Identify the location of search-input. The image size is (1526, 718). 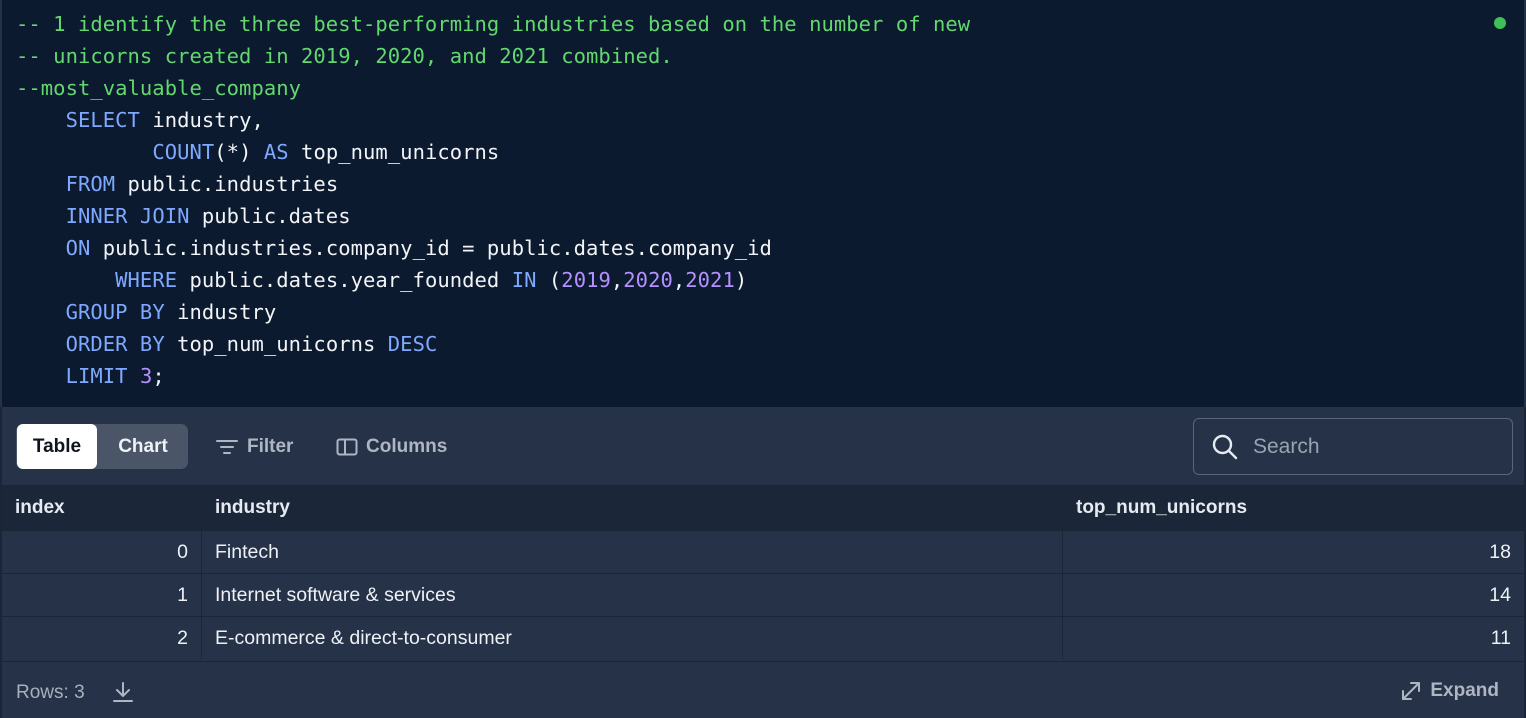
(1368, 446).